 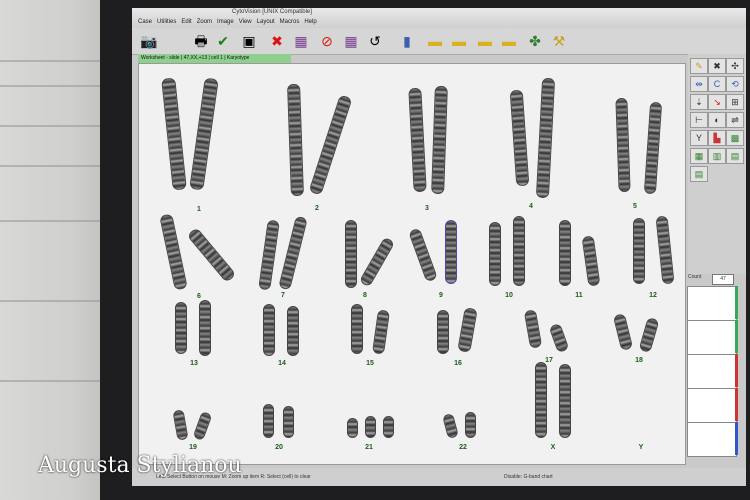 What do you see at coordinates (310, 22) in the screenshot?
I see `menu-help: Help` at bounding box center [310, 22].